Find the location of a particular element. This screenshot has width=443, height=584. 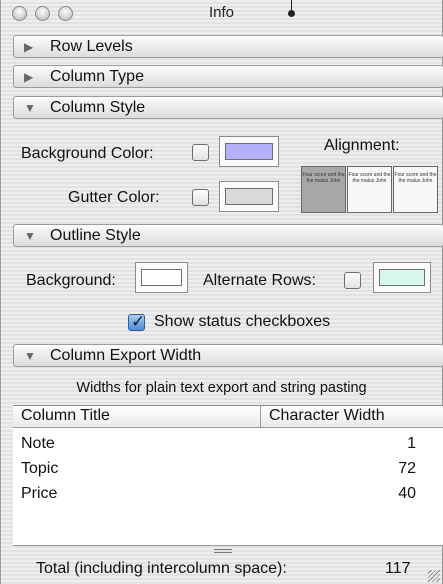

table-row-width: 1 is located at coordinates (411, 444).